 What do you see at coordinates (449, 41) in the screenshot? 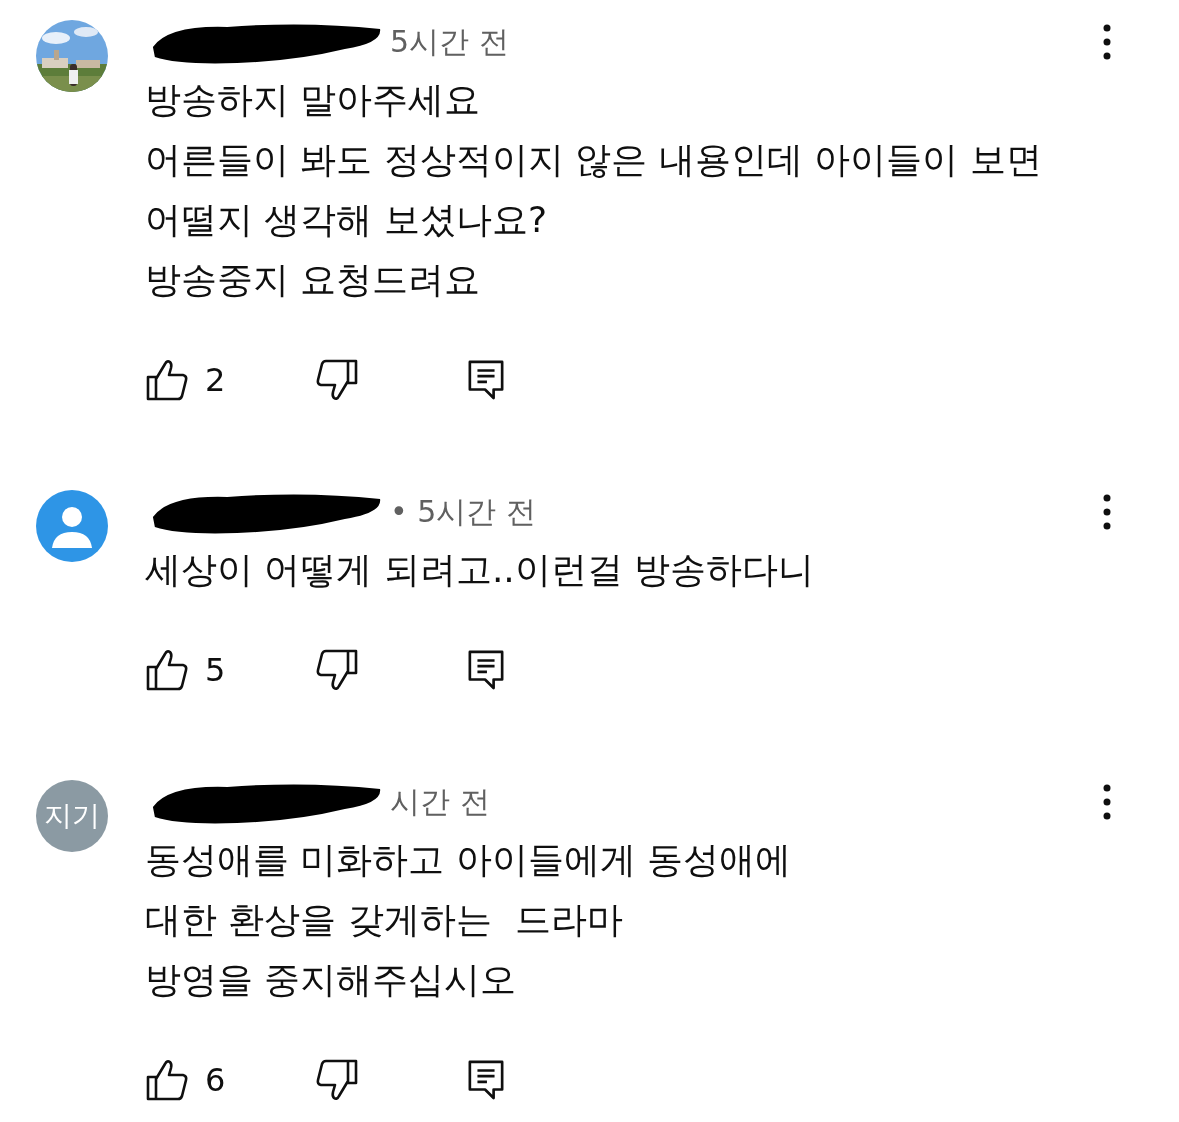
I see `comment-time: 5시간 전` at bounding box center [449, 41].